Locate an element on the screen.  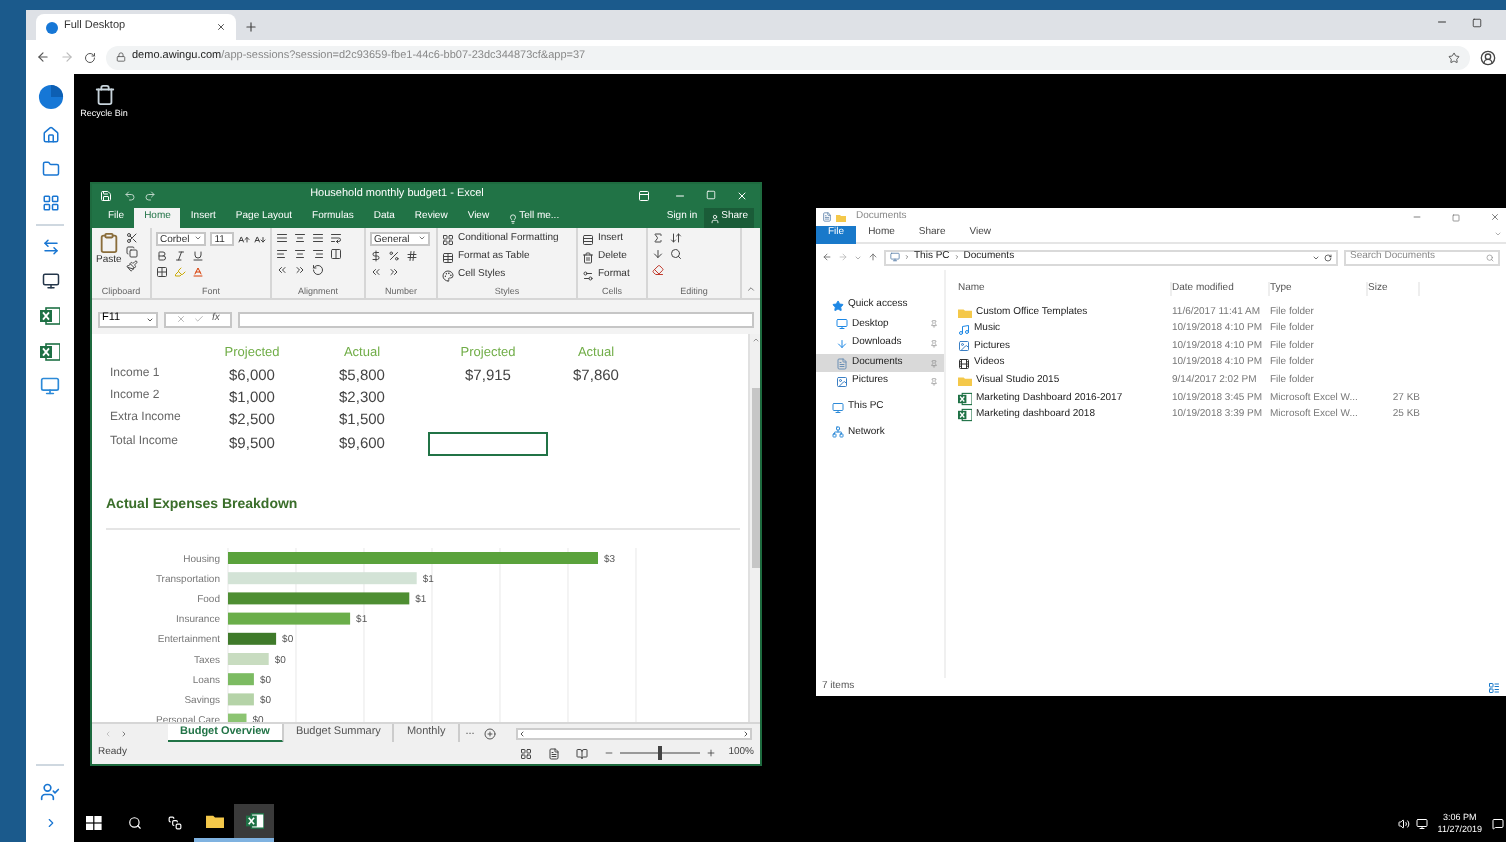
align-top-icon is located at coordinates (282, 238).